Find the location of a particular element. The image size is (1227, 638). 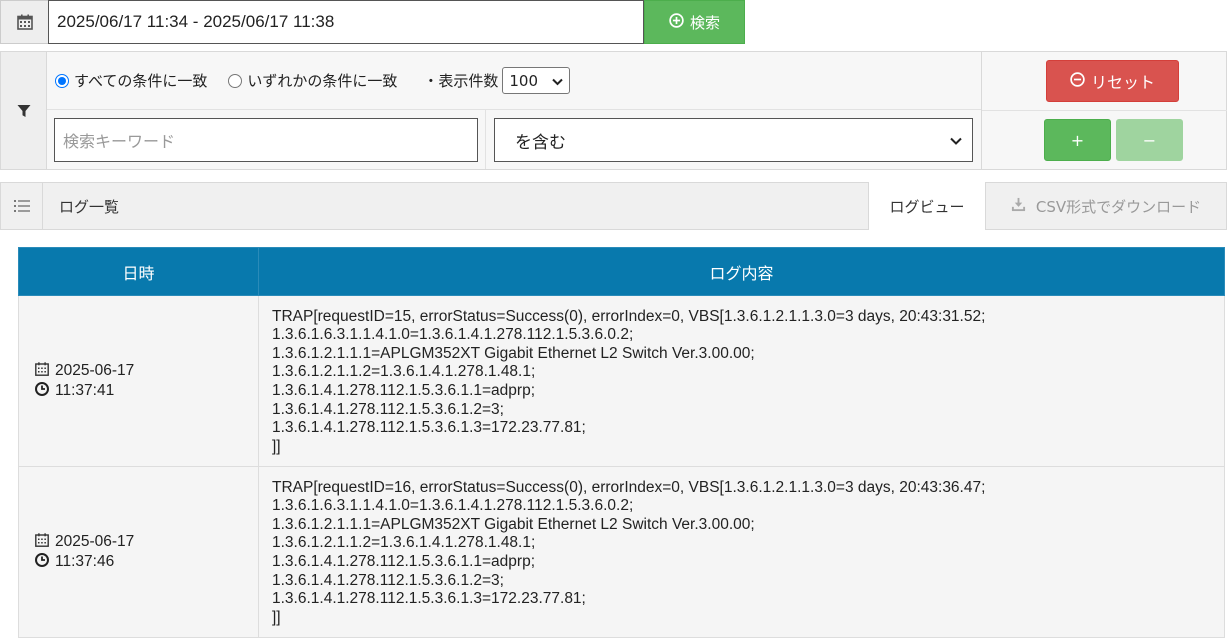

match-any-label: いずれかの条件に一致 is located at coordinates (322, 81).